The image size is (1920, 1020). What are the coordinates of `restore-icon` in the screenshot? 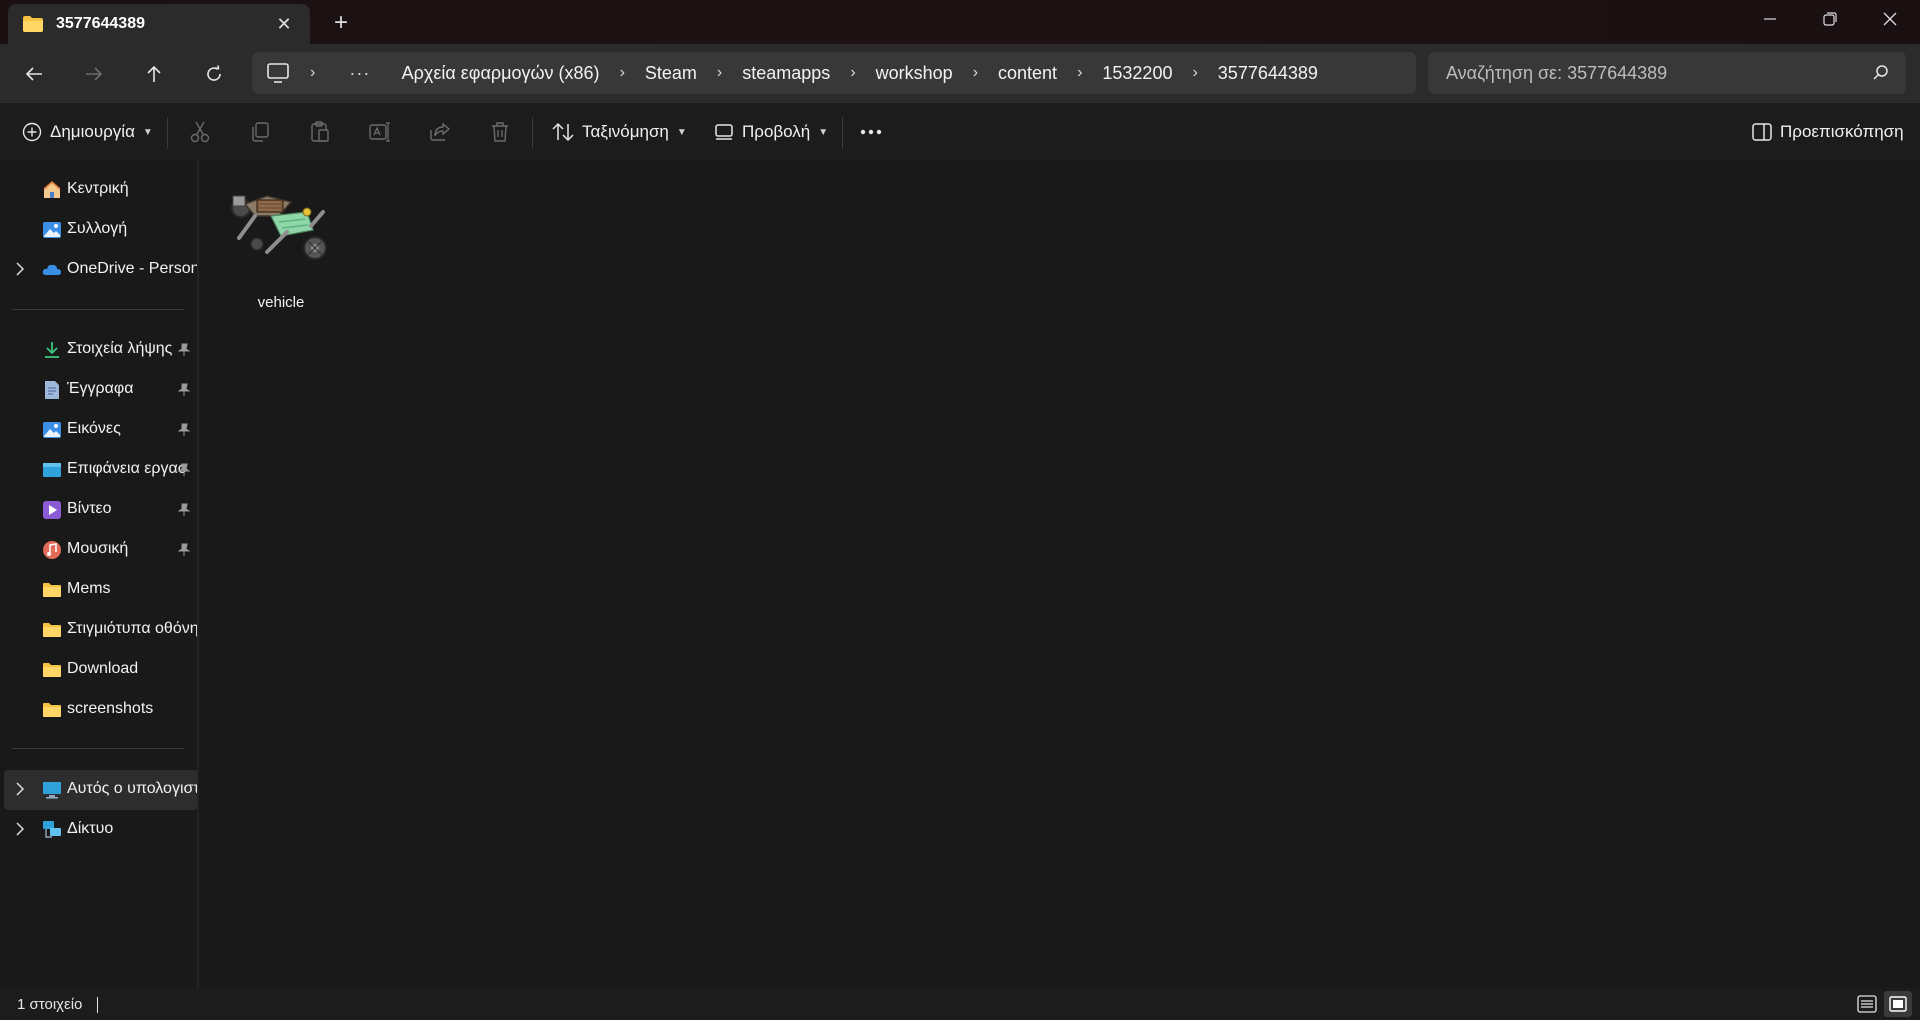 It's located at (1830, 19).